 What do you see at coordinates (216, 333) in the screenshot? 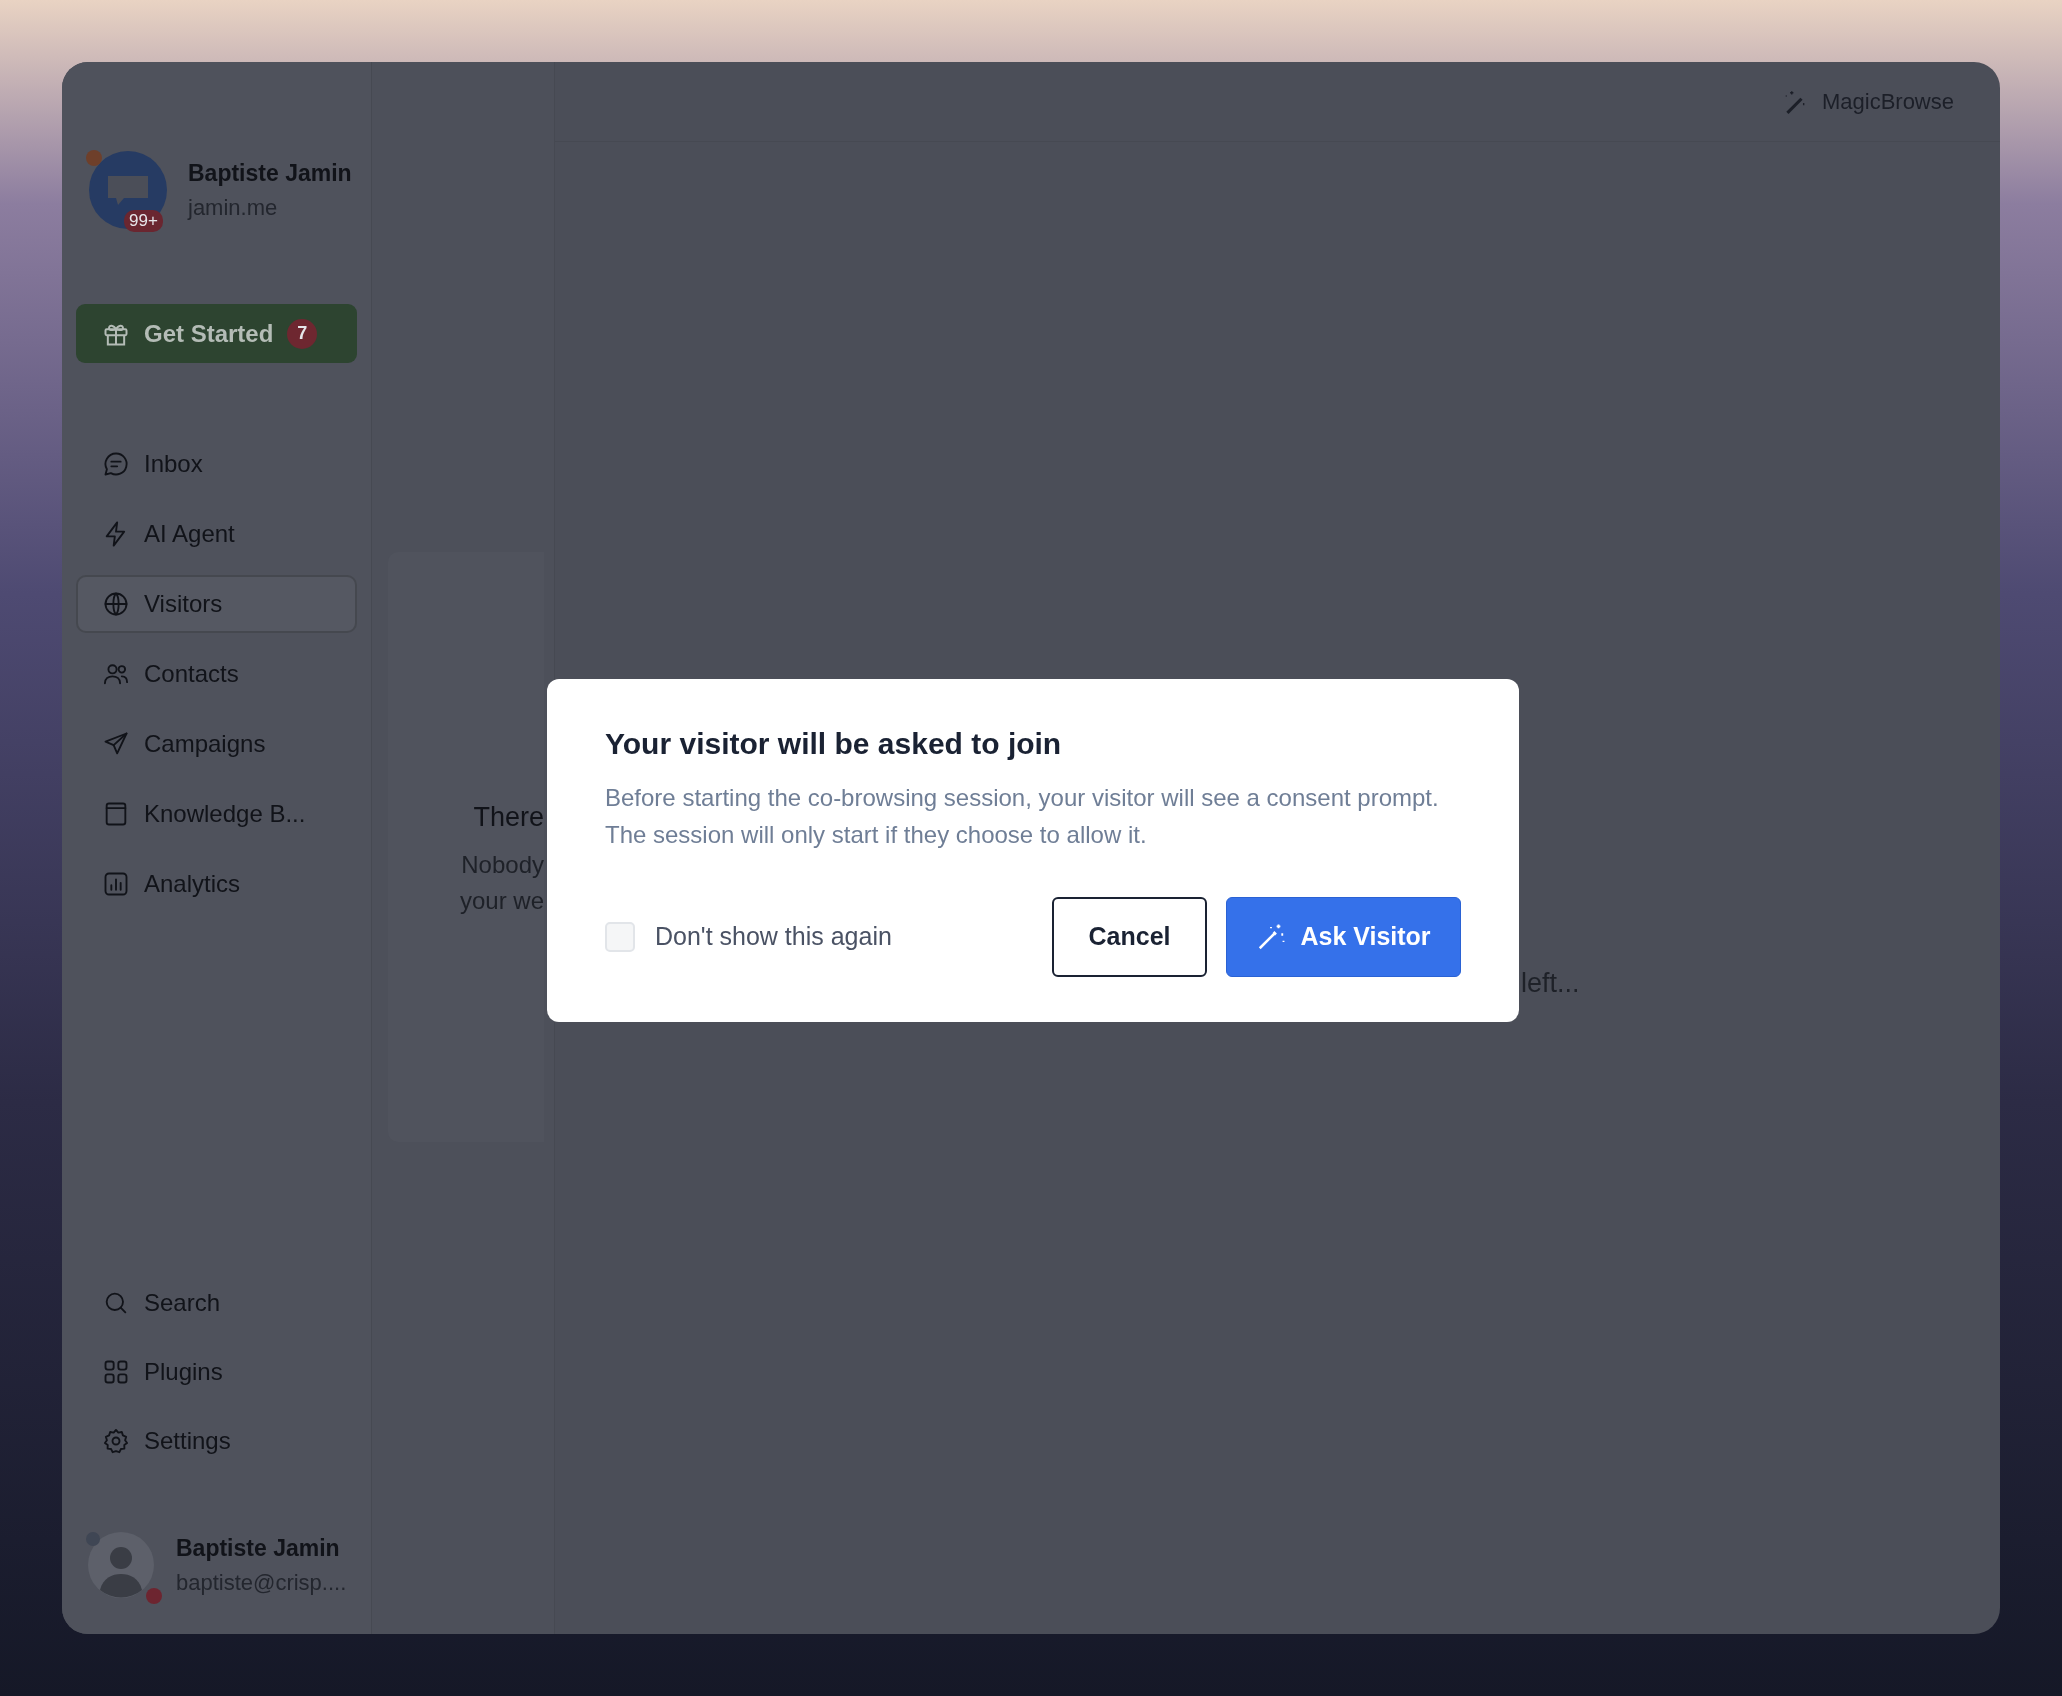
I see `get-started-button: Get Started 7` at bounding box center [216, 333].